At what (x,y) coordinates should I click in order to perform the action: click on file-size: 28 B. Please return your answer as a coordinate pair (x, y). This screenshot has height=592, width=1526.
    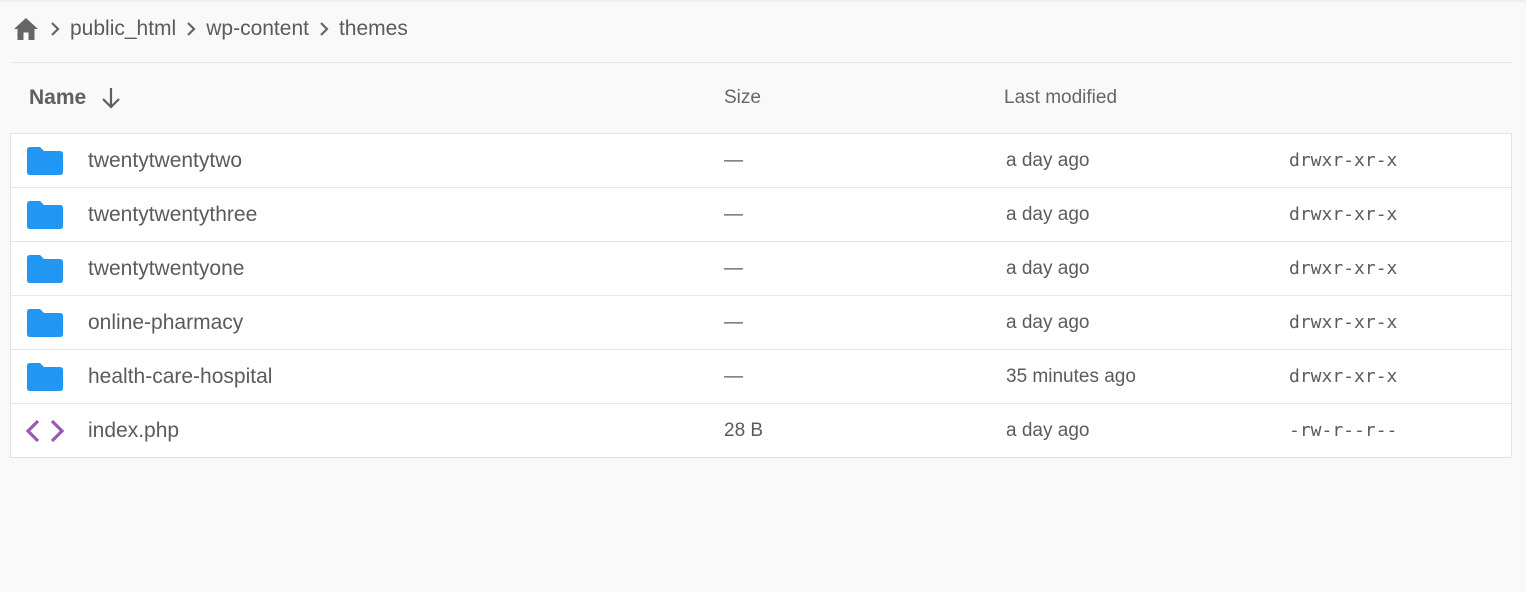
    Looking at the image, I should click on (744, 430).